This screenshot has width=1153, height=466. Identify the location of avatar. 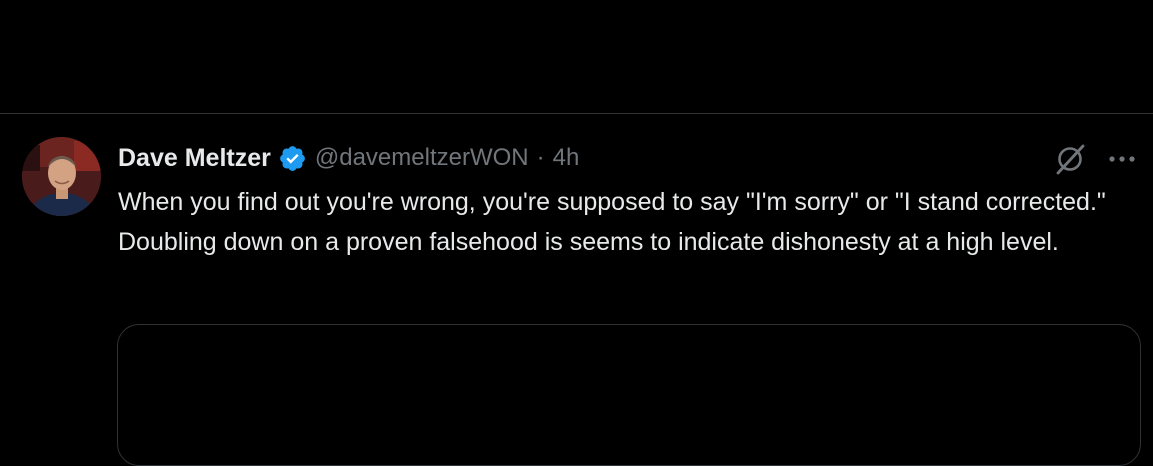
(61, 176).